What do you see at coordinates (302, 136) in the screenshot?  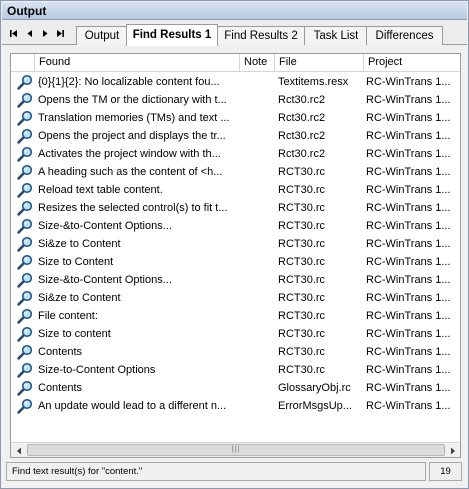 I see `result-file: Rct30.rc2` at bounding box center [302, 136].